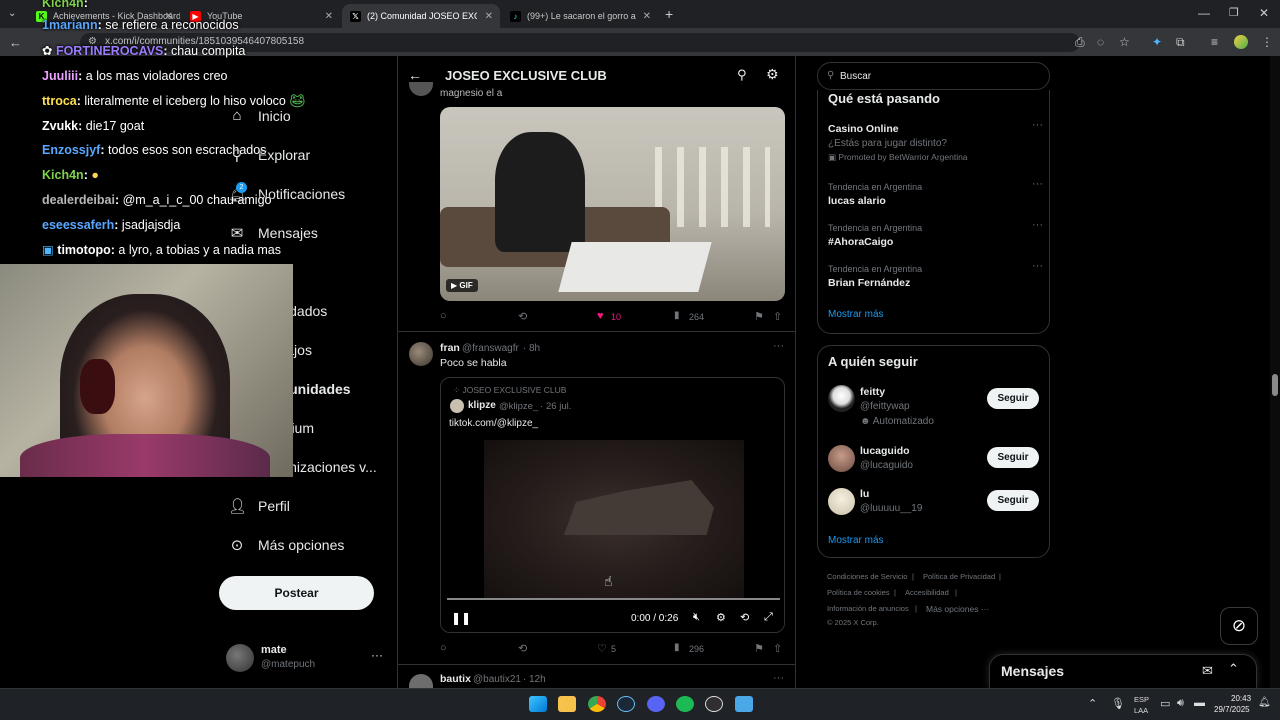 This screenshot has width=1280, height=720. What do you see at coordinates (1239, 626) in the screenshot?
I see `grok-button: ⊘` at bounding box center [1239, 626].